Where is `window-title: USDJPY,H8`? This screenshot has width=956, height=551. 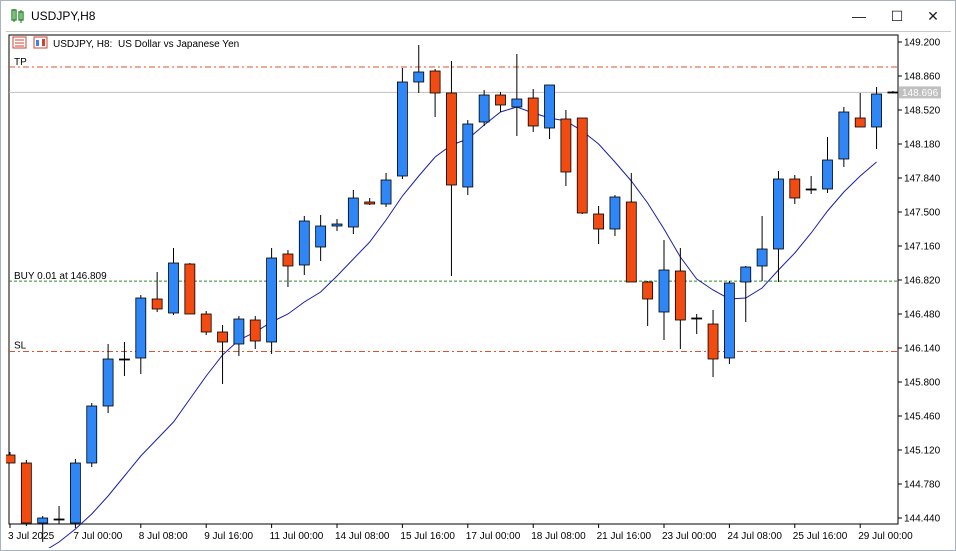 window-title: USDJPY,H8 is located at coordinates (63, 16).